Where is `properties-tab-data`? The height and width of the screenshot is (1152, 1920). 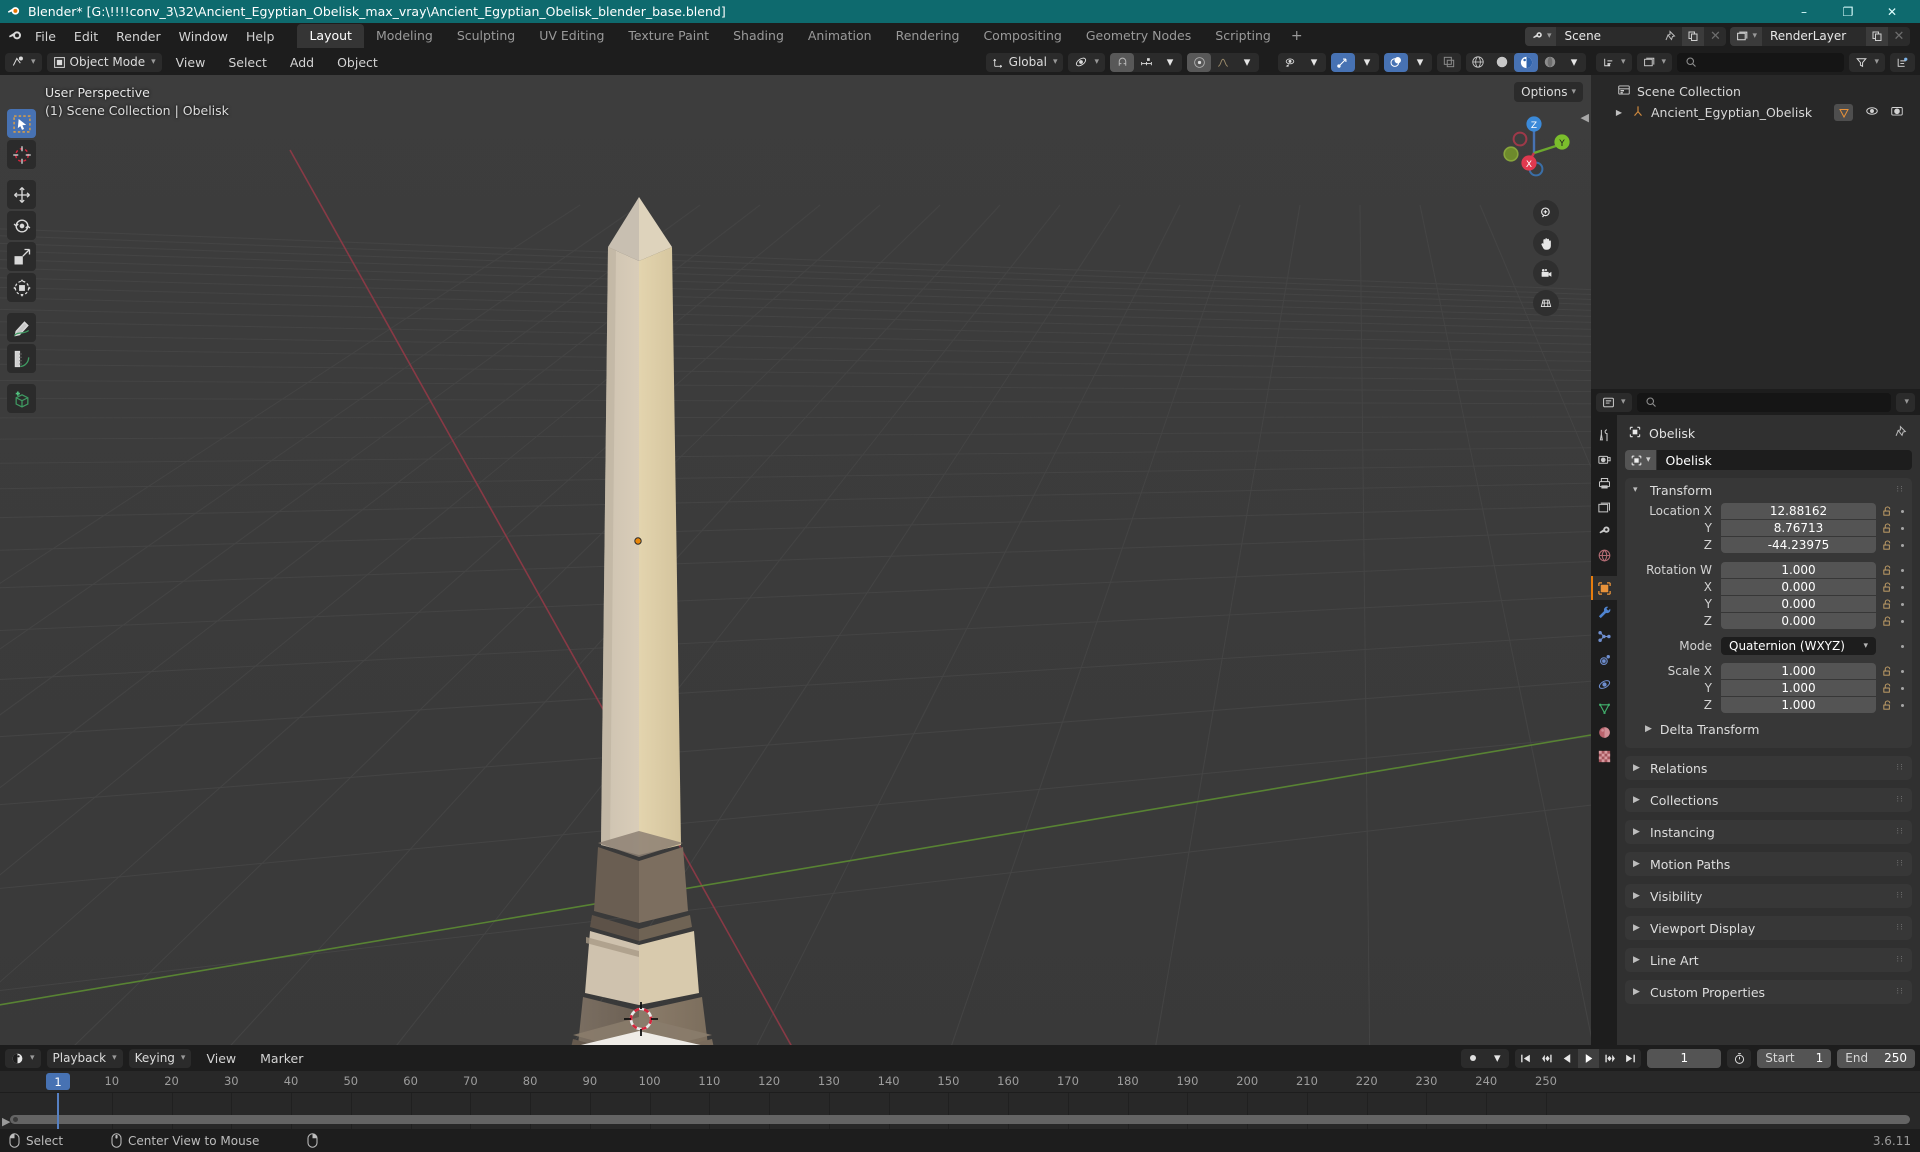
properties-tab-data is located at coordinates (1604, 708).